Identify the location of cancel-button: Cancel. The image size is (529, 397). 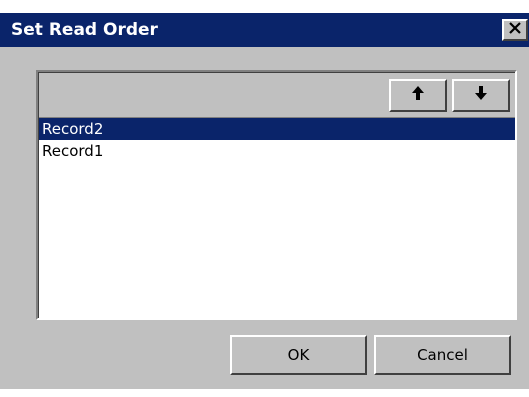
(442, 355).